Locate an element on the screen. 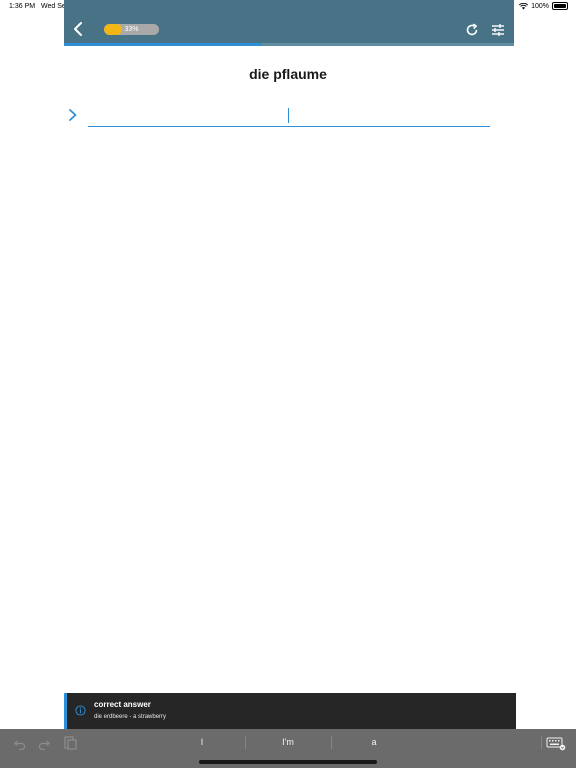 This screenshot has height=768, width=576. status-time: 1:36 PM is located at coordinates (22, 6).